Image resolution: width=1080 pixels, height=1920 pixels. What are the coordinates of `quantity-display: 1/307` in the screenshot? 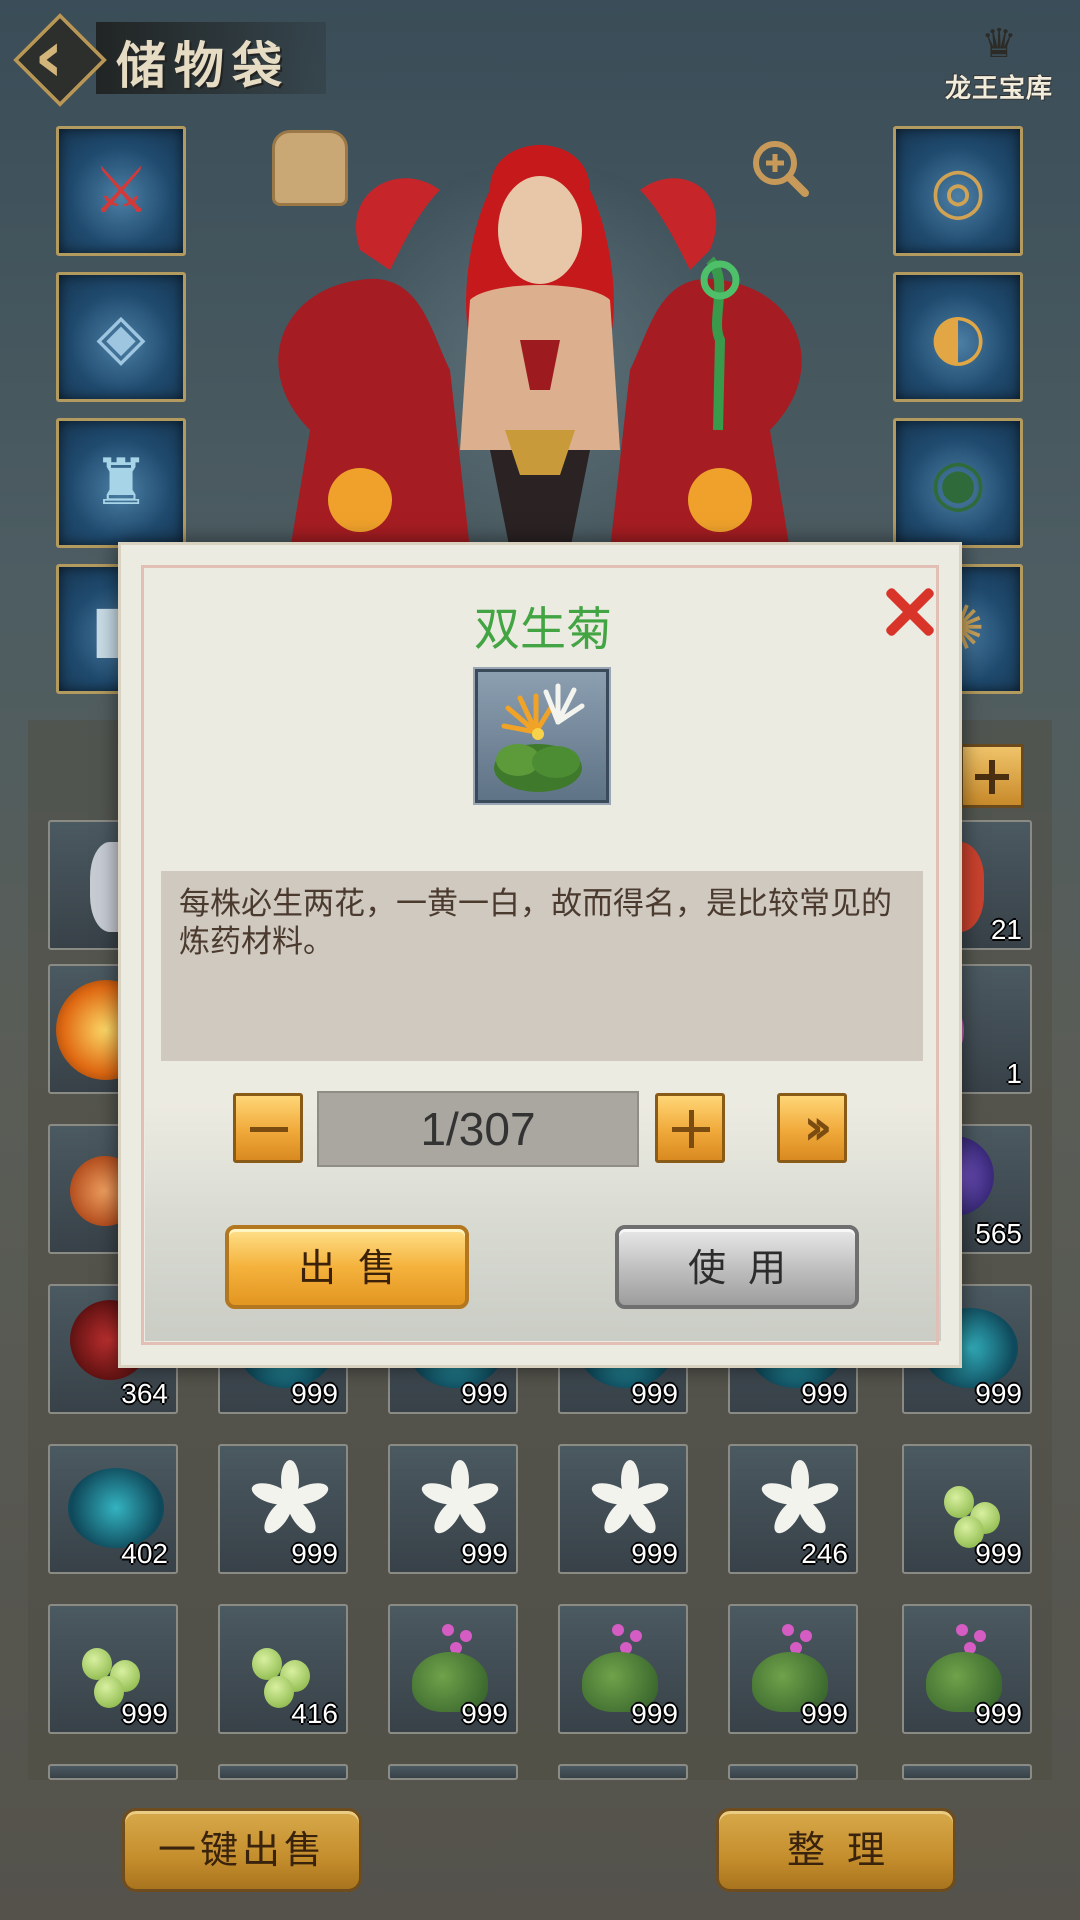 It's located at (478, 1129).